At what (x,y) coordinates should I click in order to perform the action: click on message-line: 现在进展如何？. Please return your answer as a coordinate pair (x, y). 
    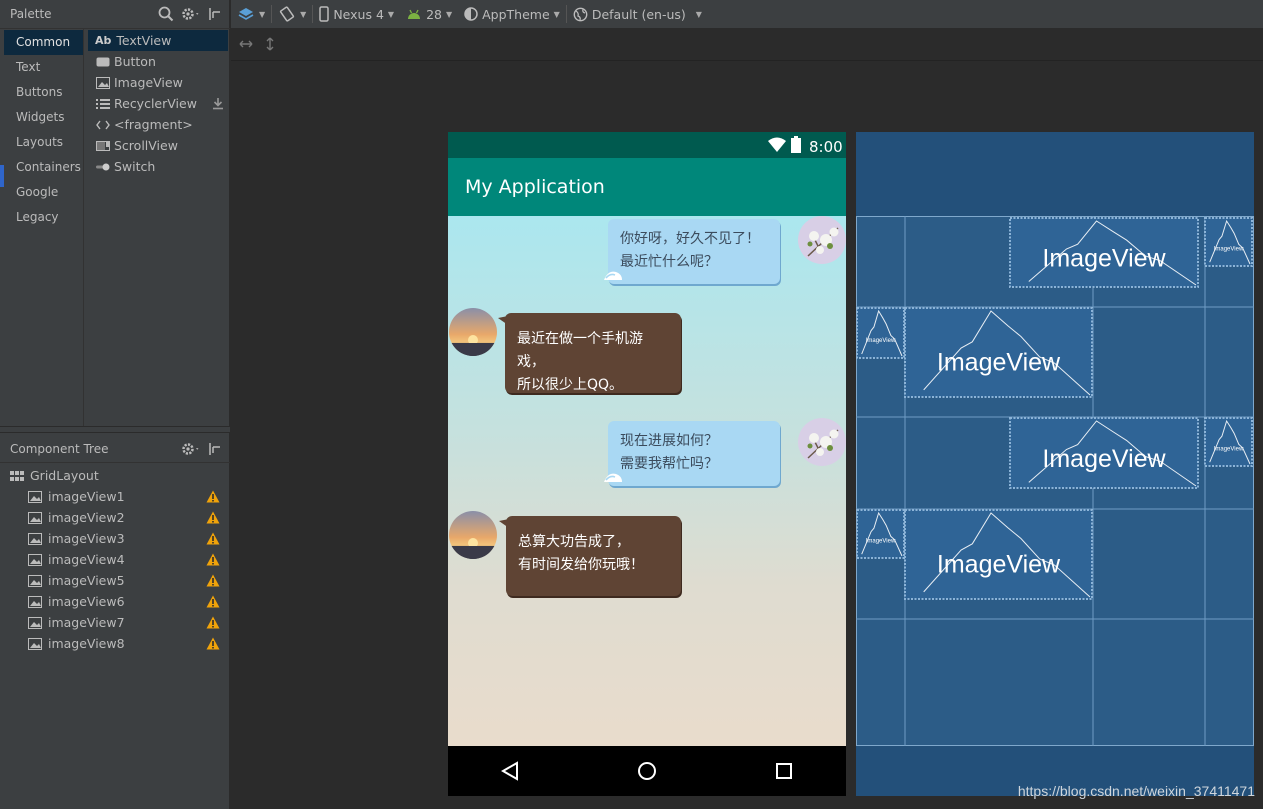
    Looking at the image, I should click on (669, 441).